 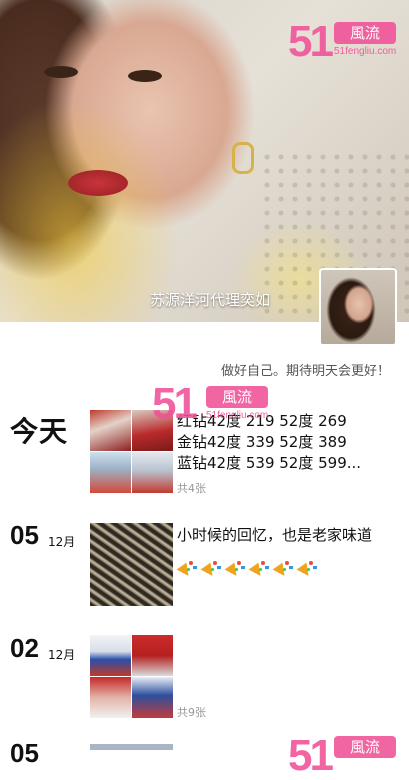 I want to click on profile-signature: 做好自己。期待明天会更好！, so click(x=305, y=371).